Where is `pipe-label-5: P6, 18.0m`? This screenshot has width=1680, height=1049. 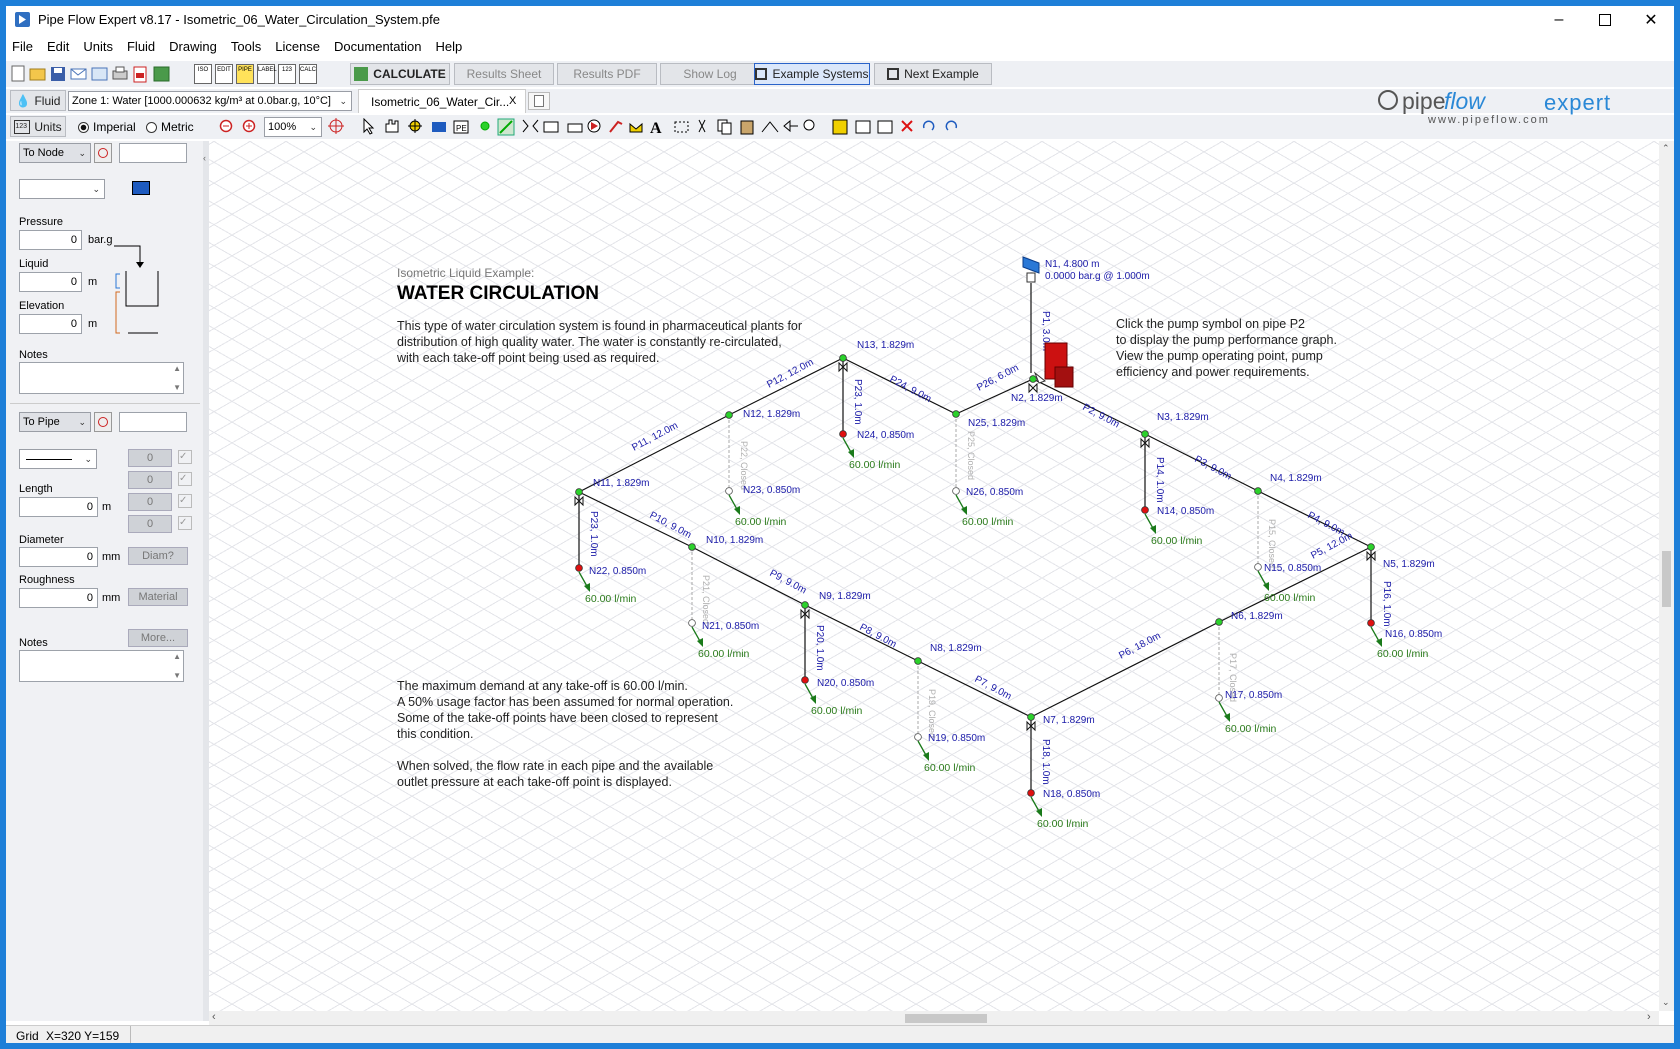 pipe-label-5: P6, 18.0m is located at coordinates (1139, 646).